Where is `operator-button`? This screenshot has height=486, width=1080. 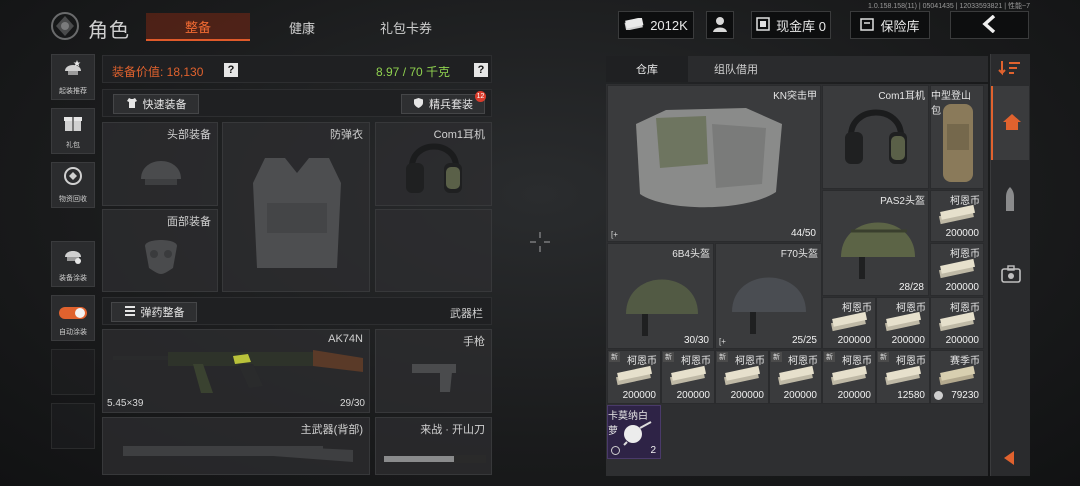
operator-button is located at coordinates (720, 25).